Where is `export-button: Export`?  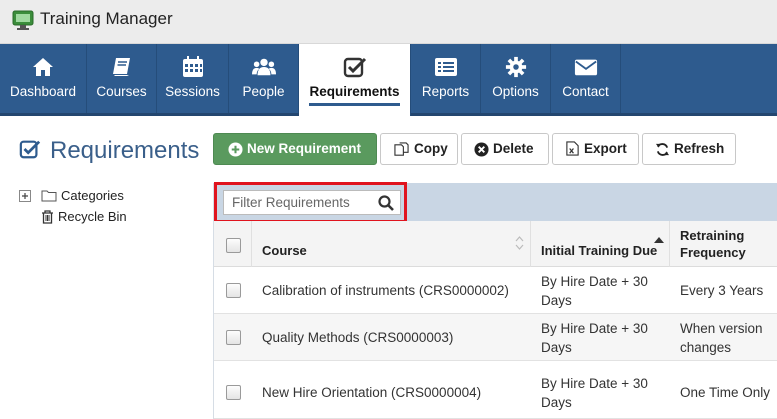 export-button: Export is located at coordinates (595, 149).